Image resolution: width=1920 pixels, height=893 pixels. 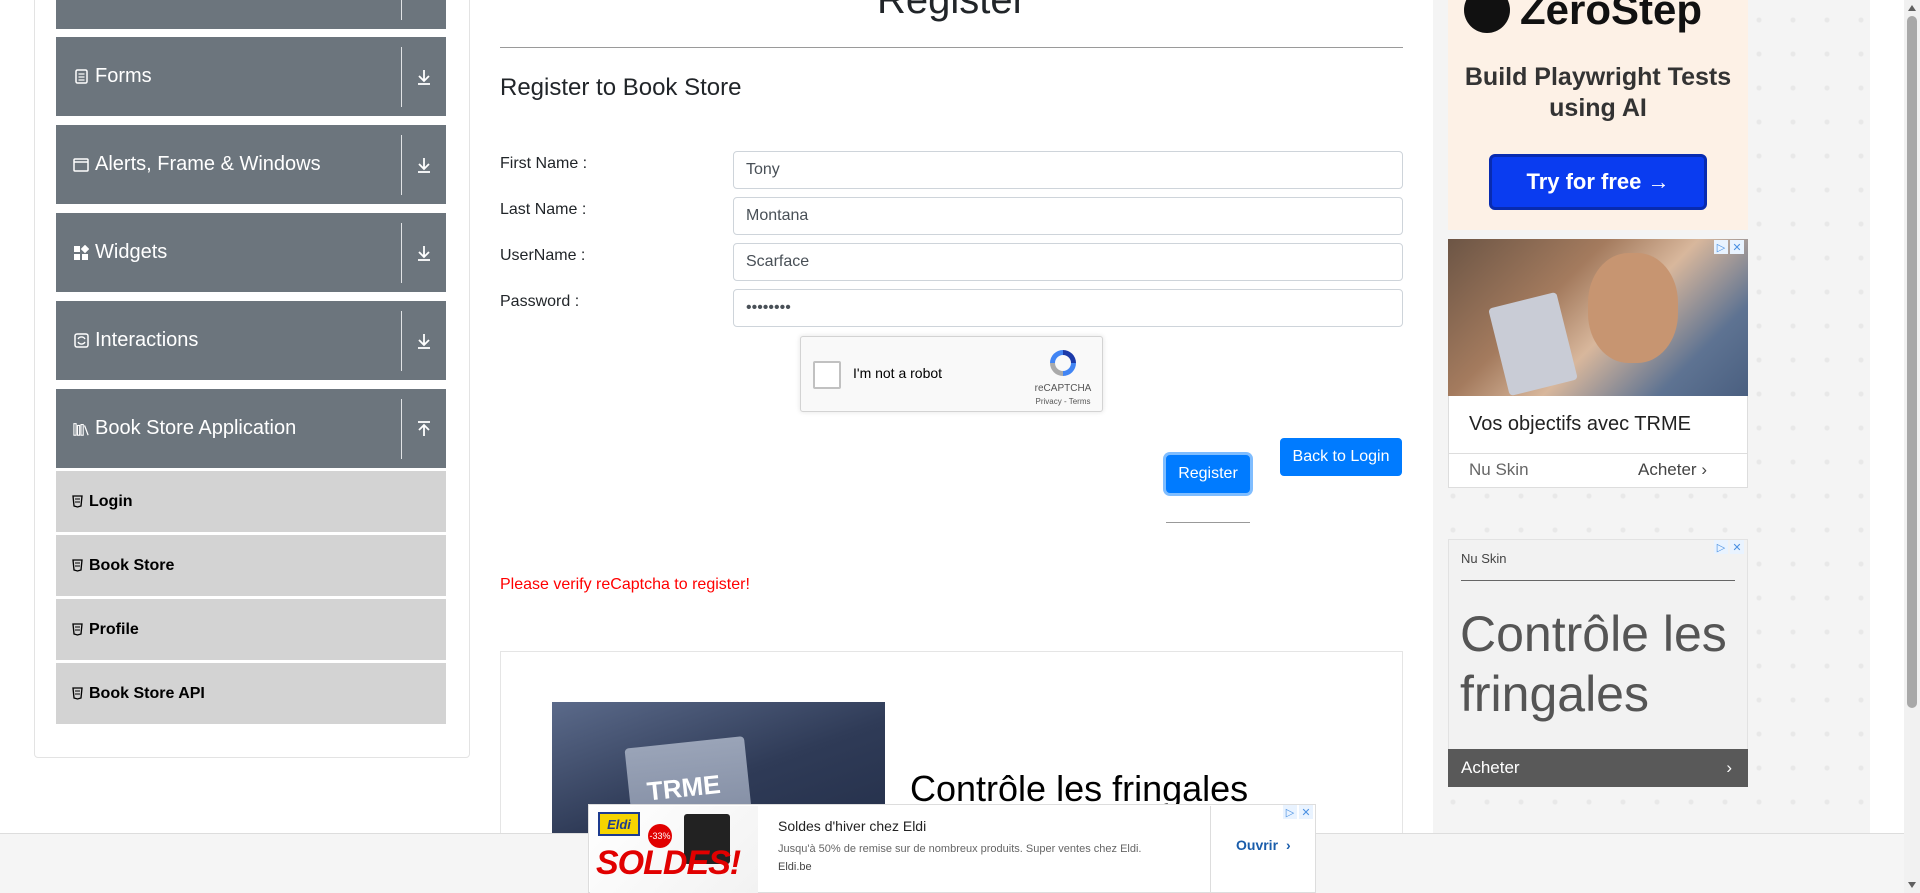 I want to click on expand-arrow-icon, so click(x=424, y=14).